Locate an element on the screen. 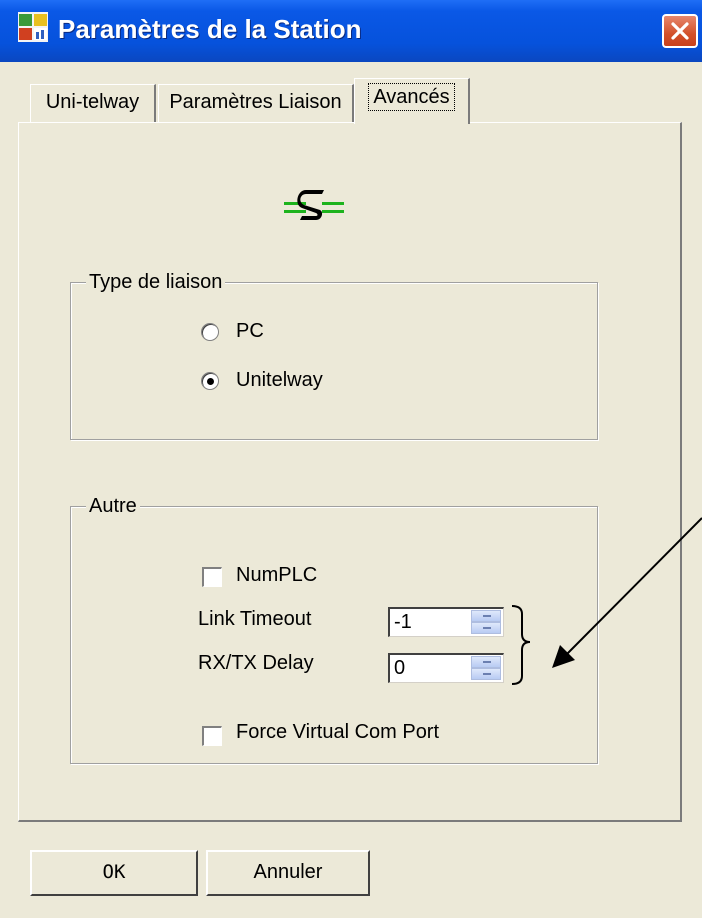 Image resolution: width=702 pixels, height=918 pixels. tab-label: Paramètres Liaison is located at coordinates (255, 102).